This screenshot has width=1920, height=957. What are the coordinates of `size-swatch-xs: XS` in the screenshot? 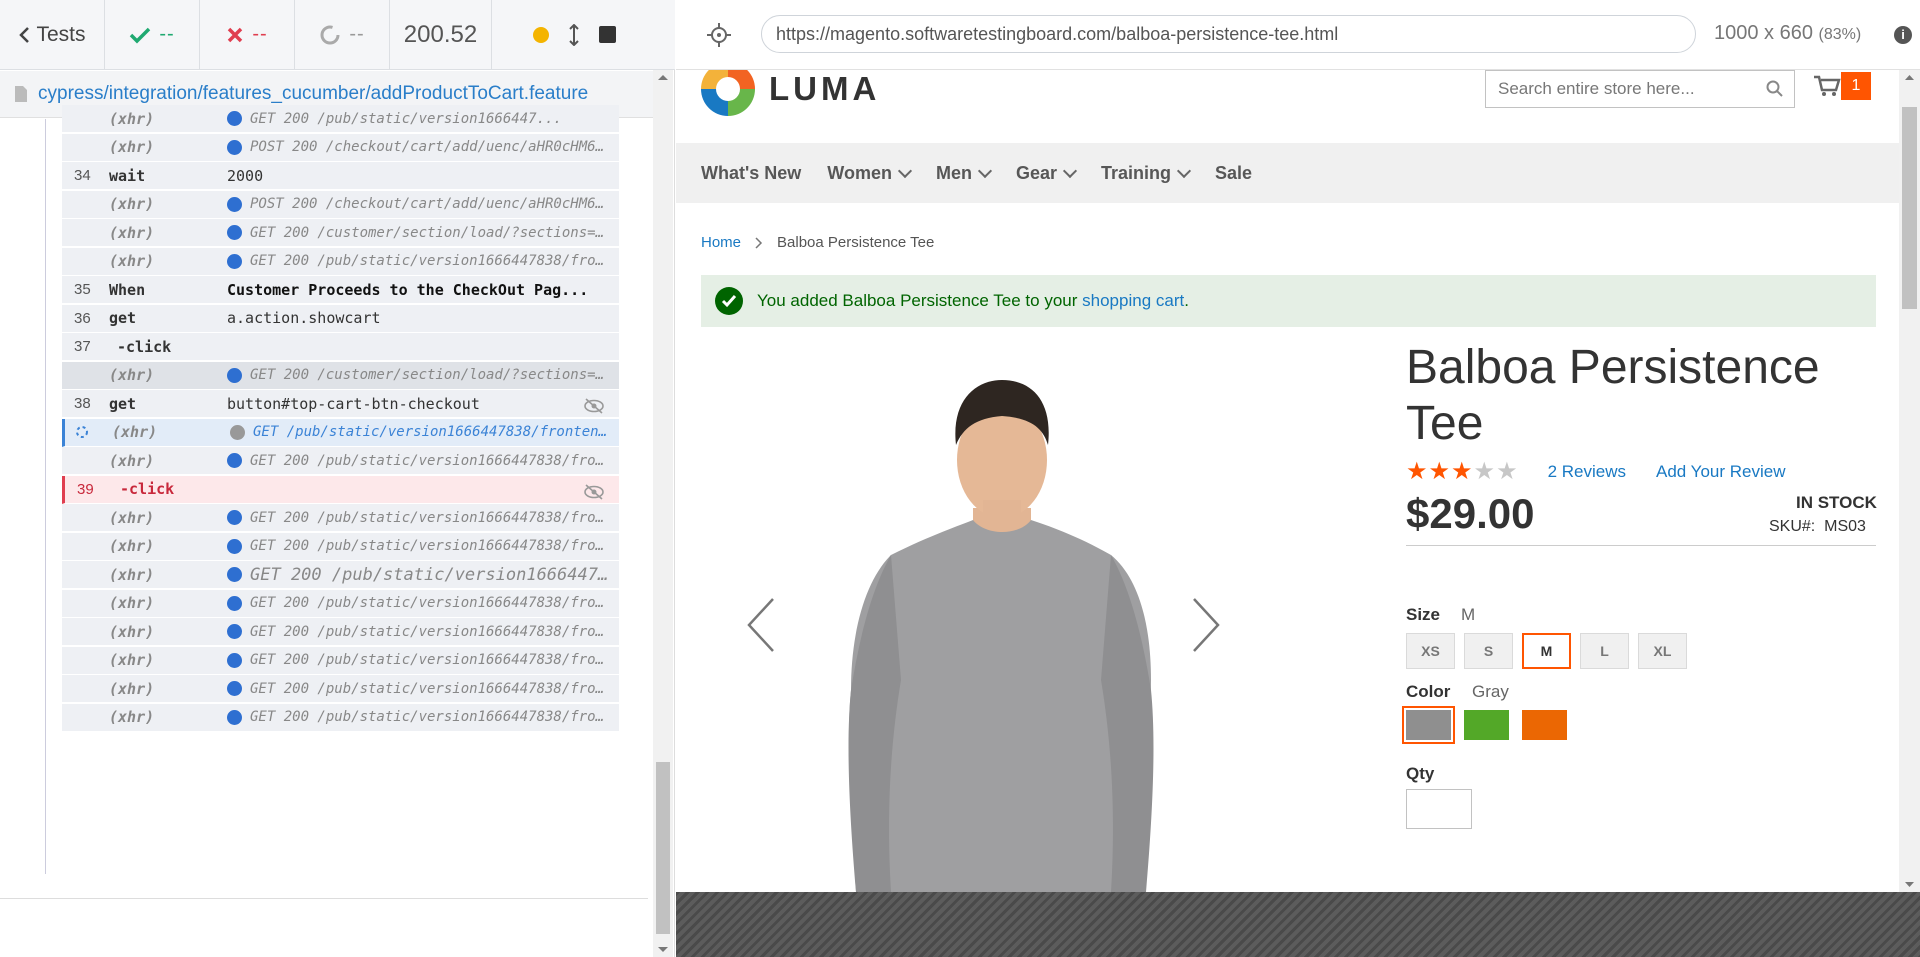 It's located at (1430, 651).